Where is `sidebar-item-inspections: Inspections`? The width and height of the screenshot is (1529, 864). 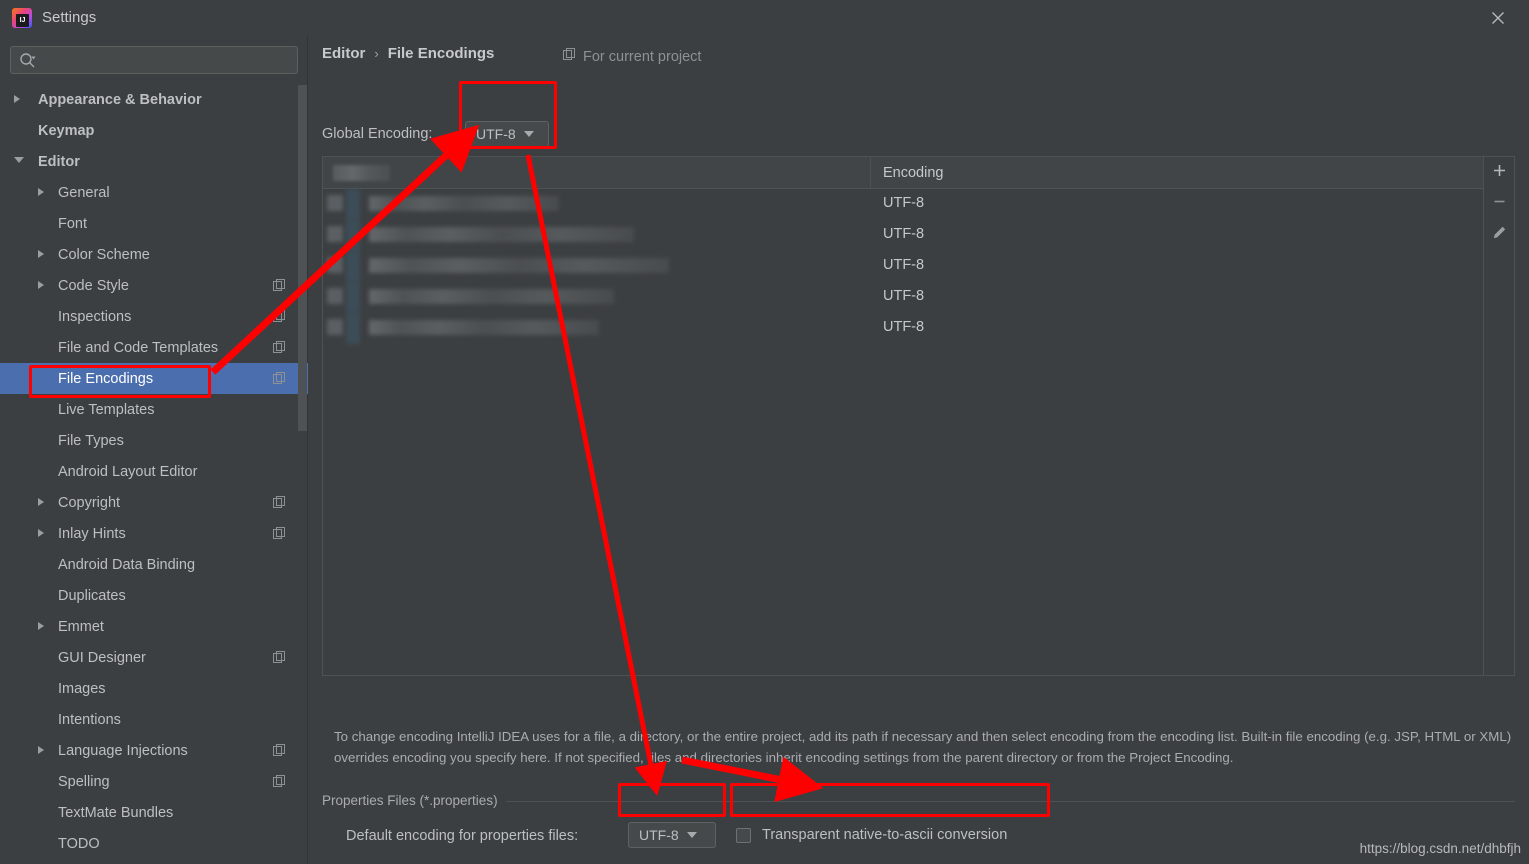
sidebar-item-inspections: Inspections is located at coordinates (154, 316).